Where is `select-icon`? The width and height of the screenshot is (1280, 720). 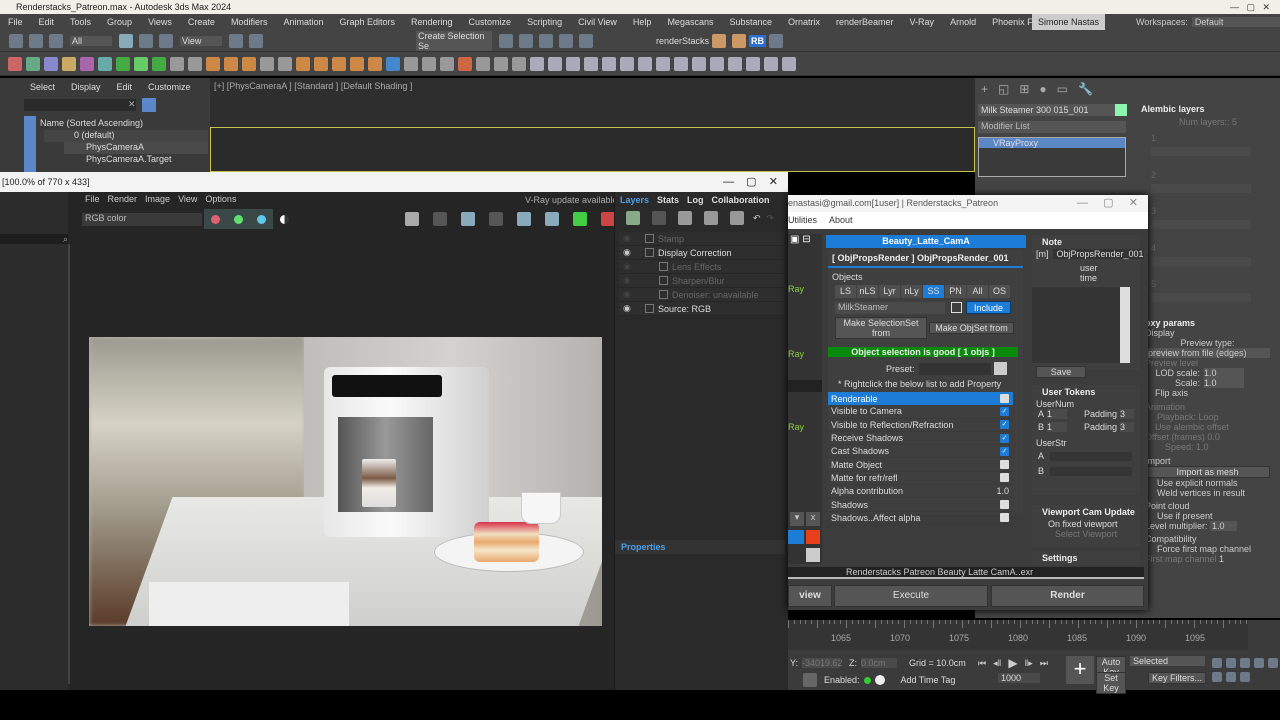 select-icon is located at coordinates (126, 40).